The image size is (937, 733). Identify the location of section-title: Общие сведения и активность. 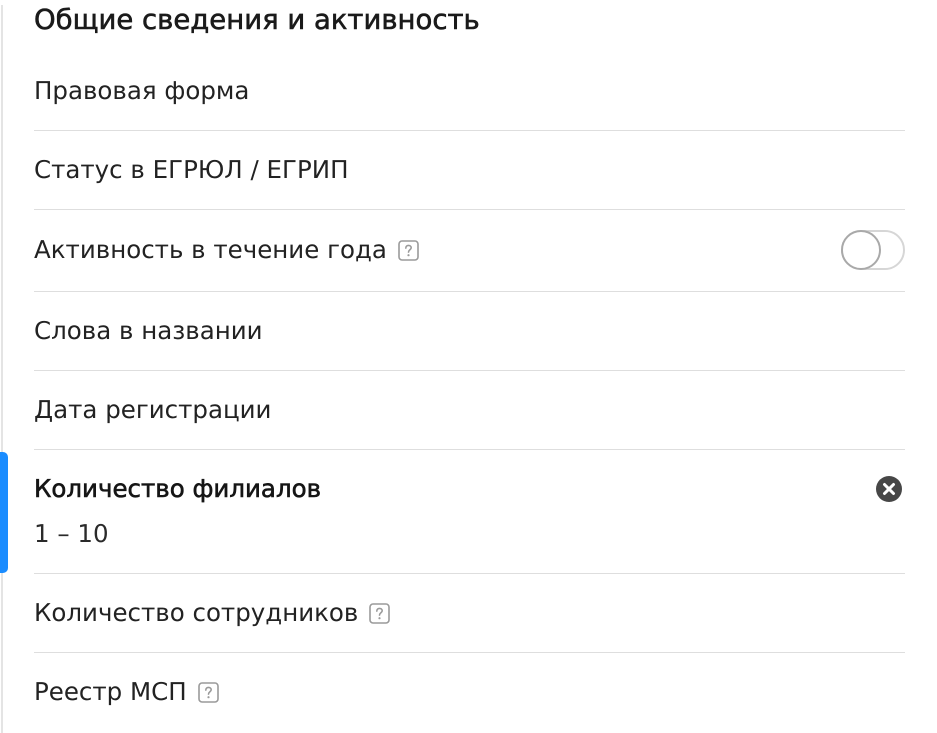
(257, 20).